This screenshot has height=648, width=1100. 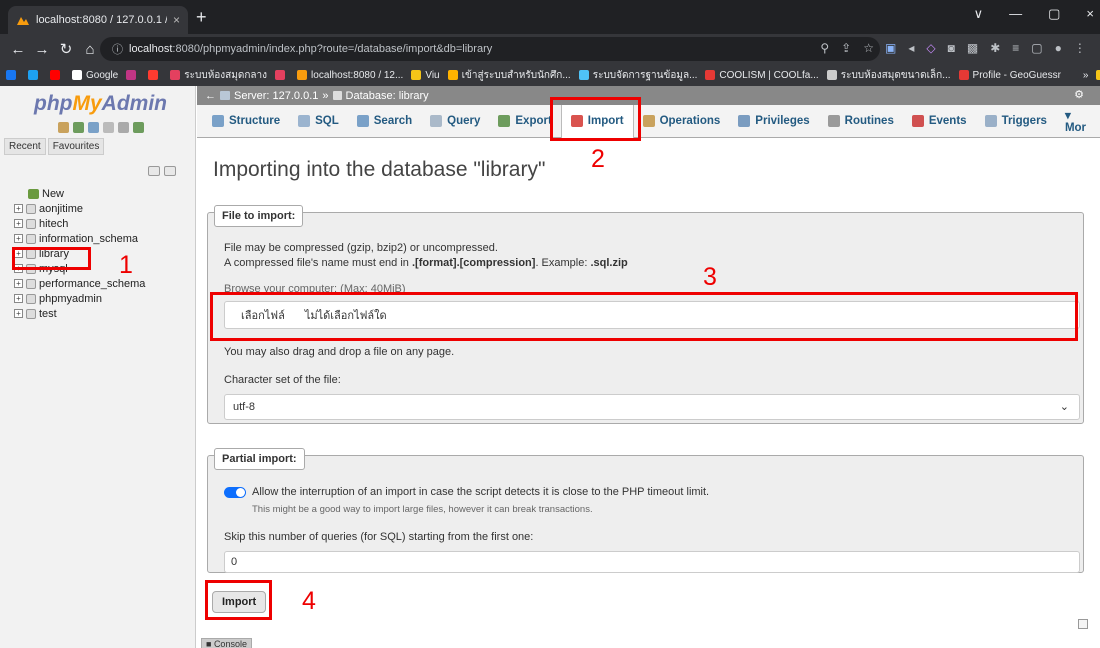 What do you see at coordinates (95, 75) in the screenshot?
I see `bookmark-item: Google` at bounding box center [95, 75].